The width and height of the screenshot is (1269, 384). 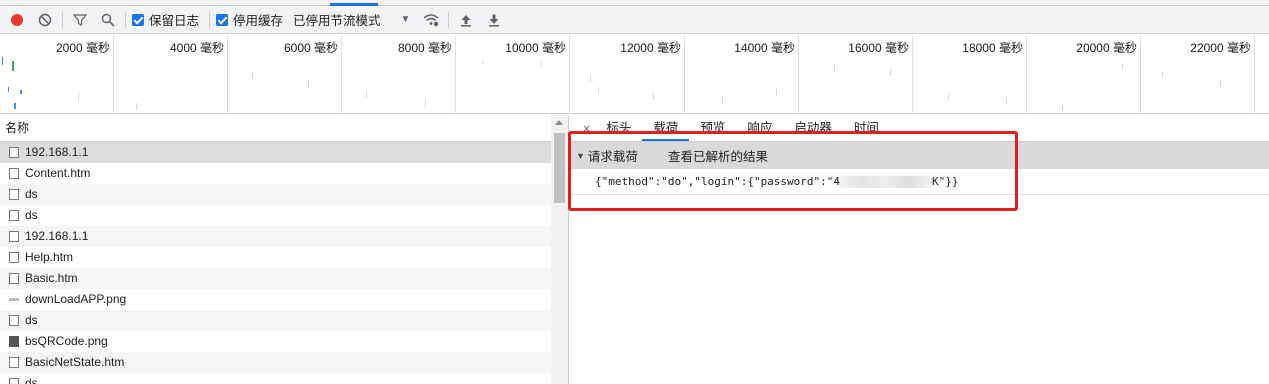 What do you see at coordinates (49, 257) in the screenshot?
I see `request-name: Help.htm` at bounding box center [49, 257].